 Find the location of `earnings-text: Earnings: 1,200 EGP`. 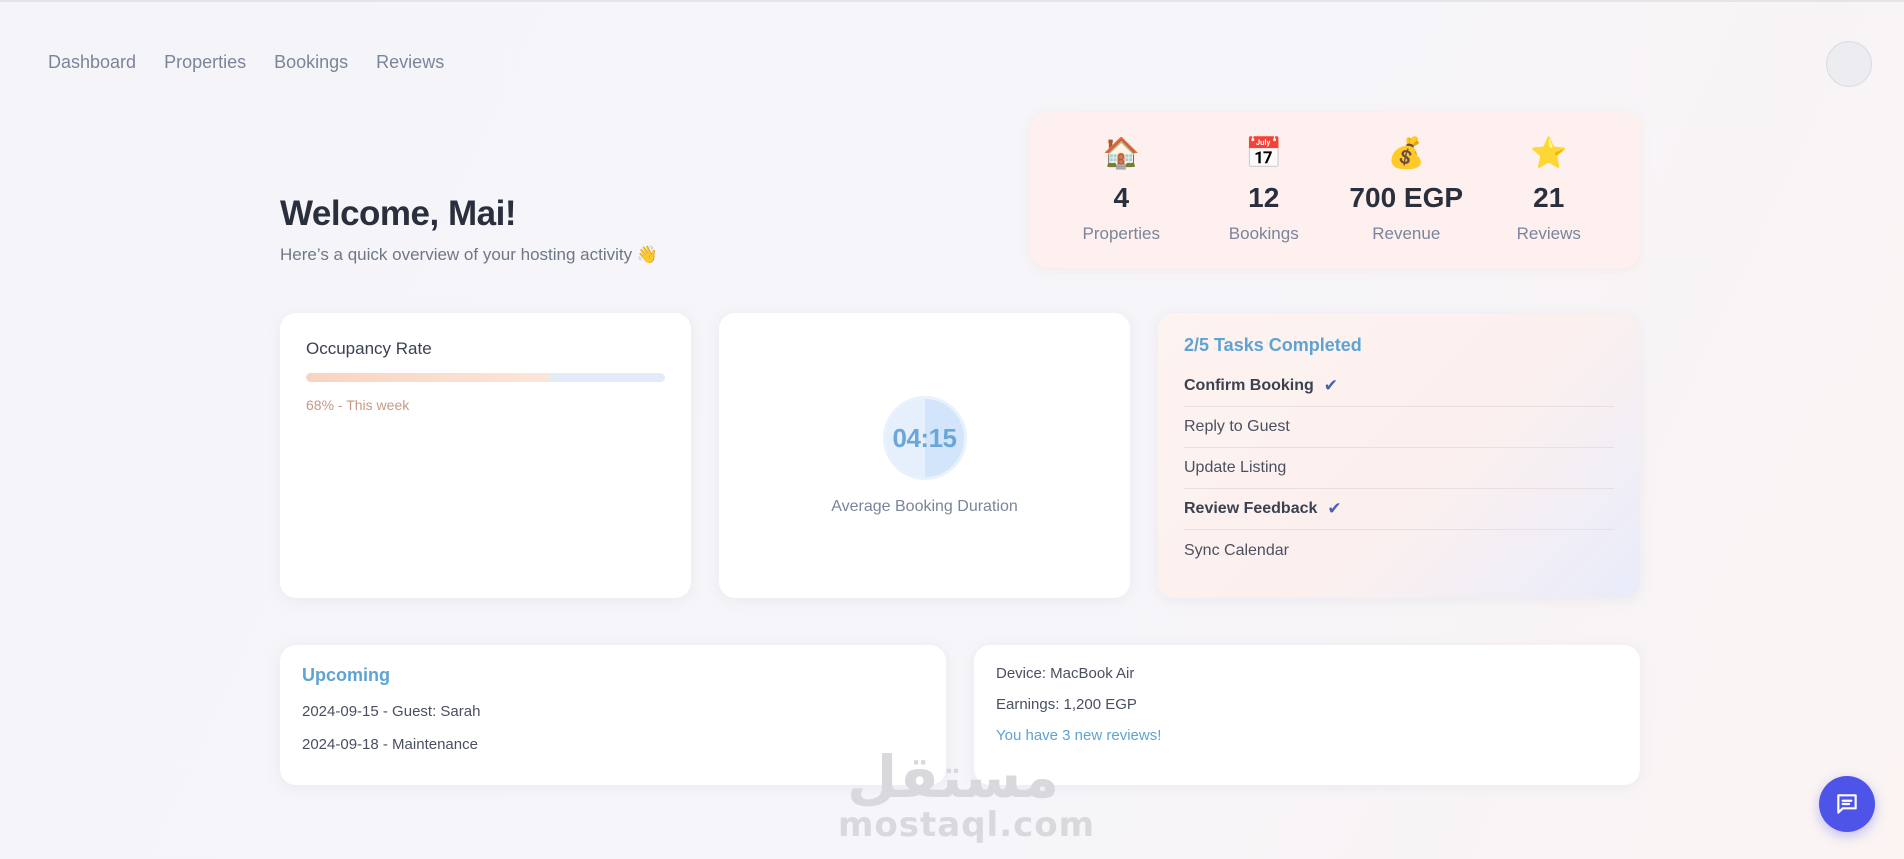

earnings-text: Earnings: 1,200 EGP is located at coordinates (1066, 704).